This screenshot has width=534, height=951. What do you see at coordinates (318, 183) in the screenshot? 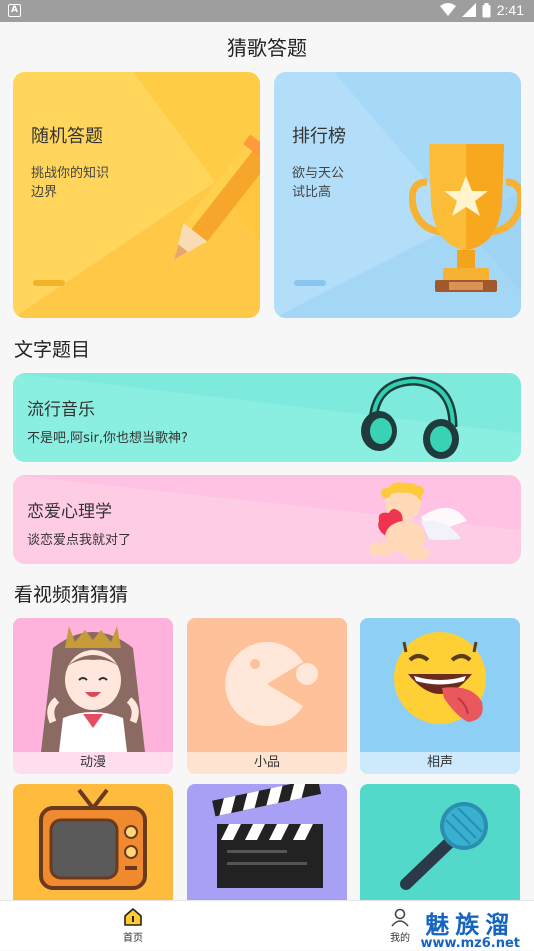
I see `ranking-subtitle: 欲与天公试比高` at bounding box center [318, 183].